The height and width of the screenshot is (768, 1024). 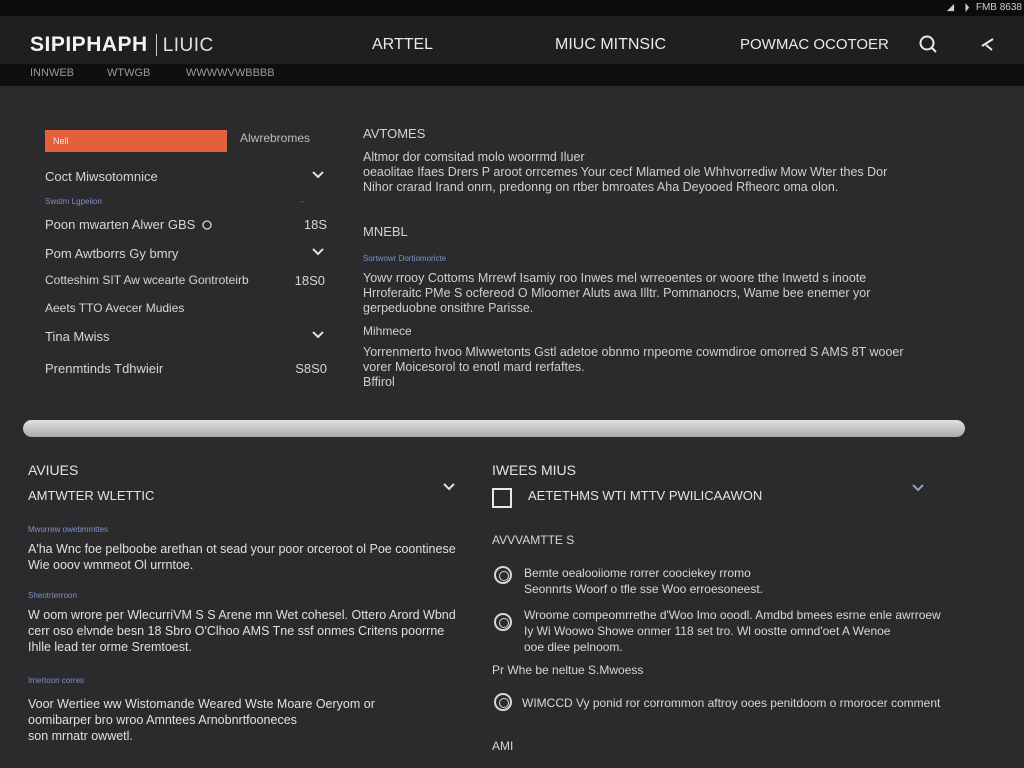 What do you see at coordinates (128, 73) in the screenshot?
I see `subnav-item-2: WTWGB` at bounding box center [128, 73].